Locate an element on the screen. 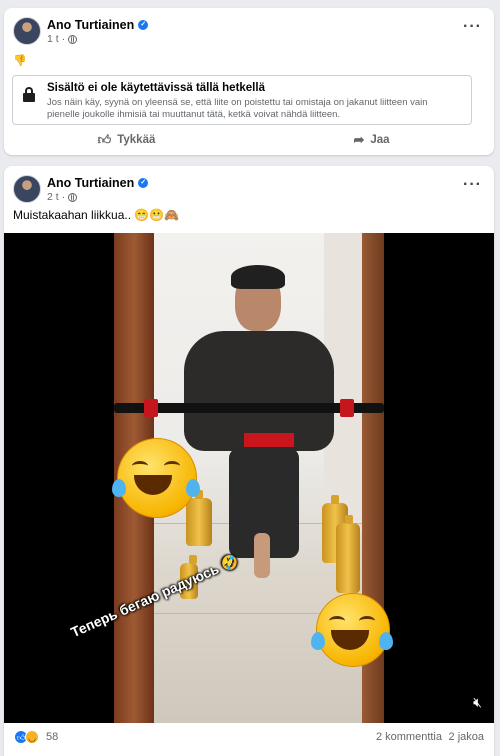 The height and width of the screenshot is (756, 500). lock-icon is located at coordinates (29, 94).